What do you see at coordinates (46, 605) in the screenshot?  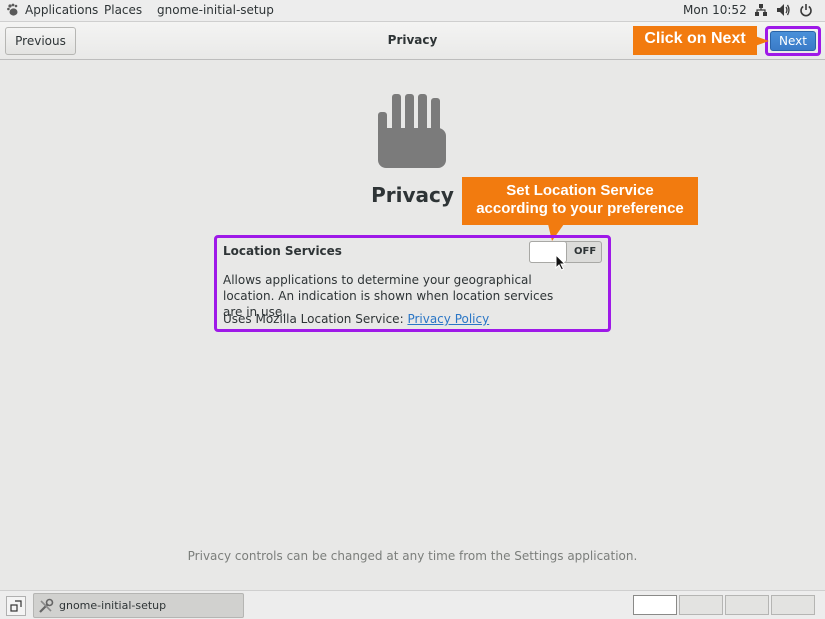 I see `setup-tools-icon` at bounding box center [46, 605].